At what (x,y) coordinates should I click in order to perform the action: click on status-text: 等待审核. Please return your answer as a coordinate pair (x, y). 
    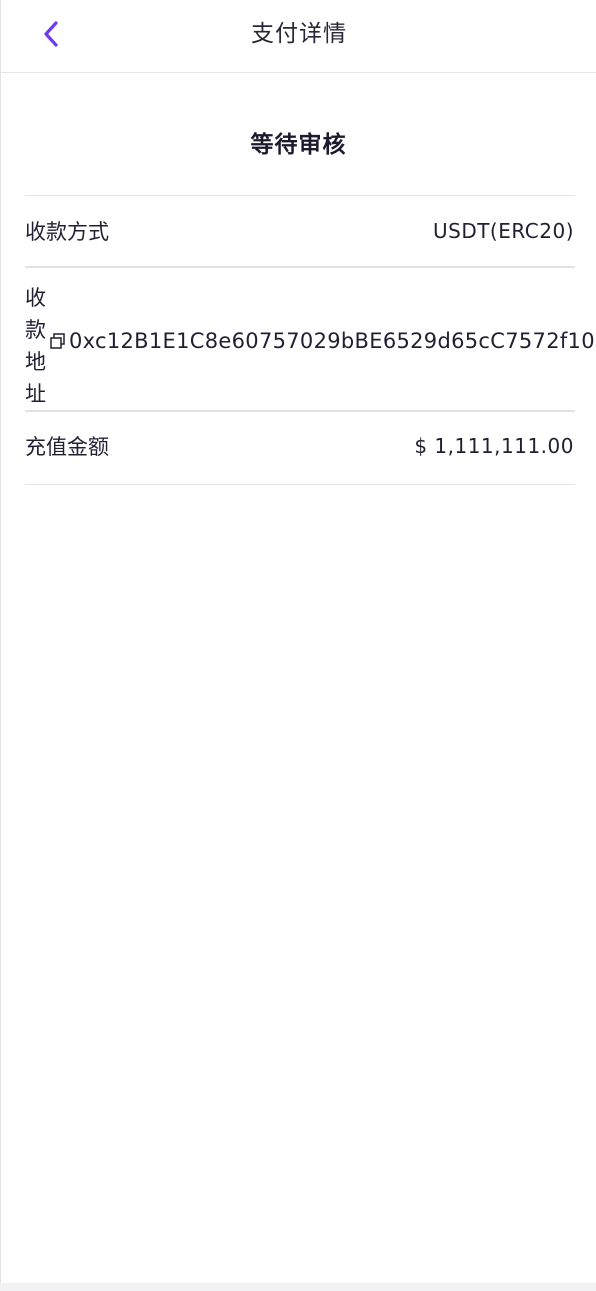
    Looking at the image, I should click on (298, 145).